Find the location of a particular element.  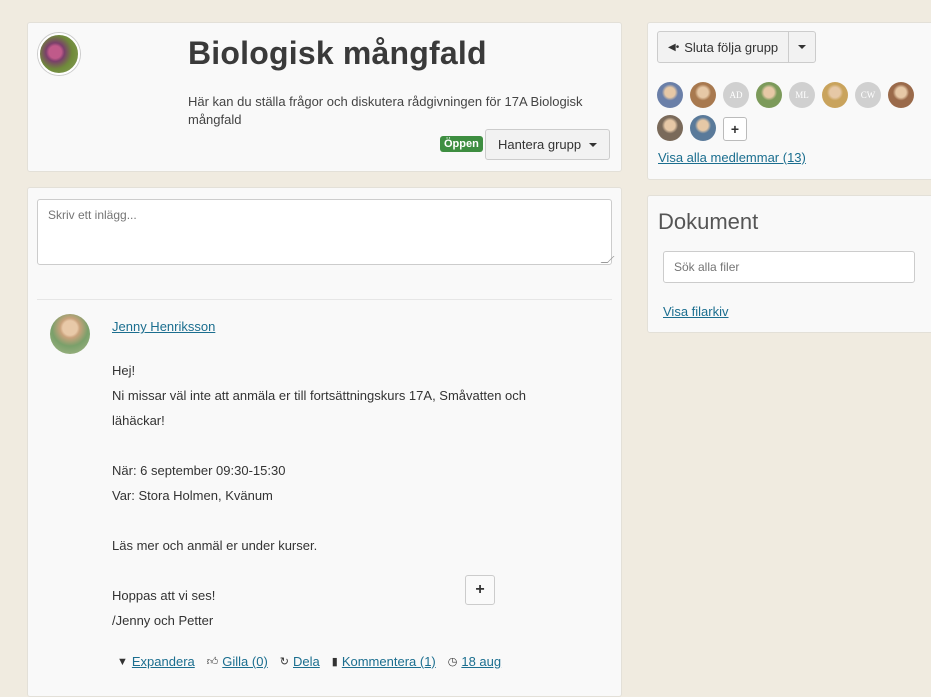

documents-card: Dokument Visa filarkiv is located at coordinates (789, 264).